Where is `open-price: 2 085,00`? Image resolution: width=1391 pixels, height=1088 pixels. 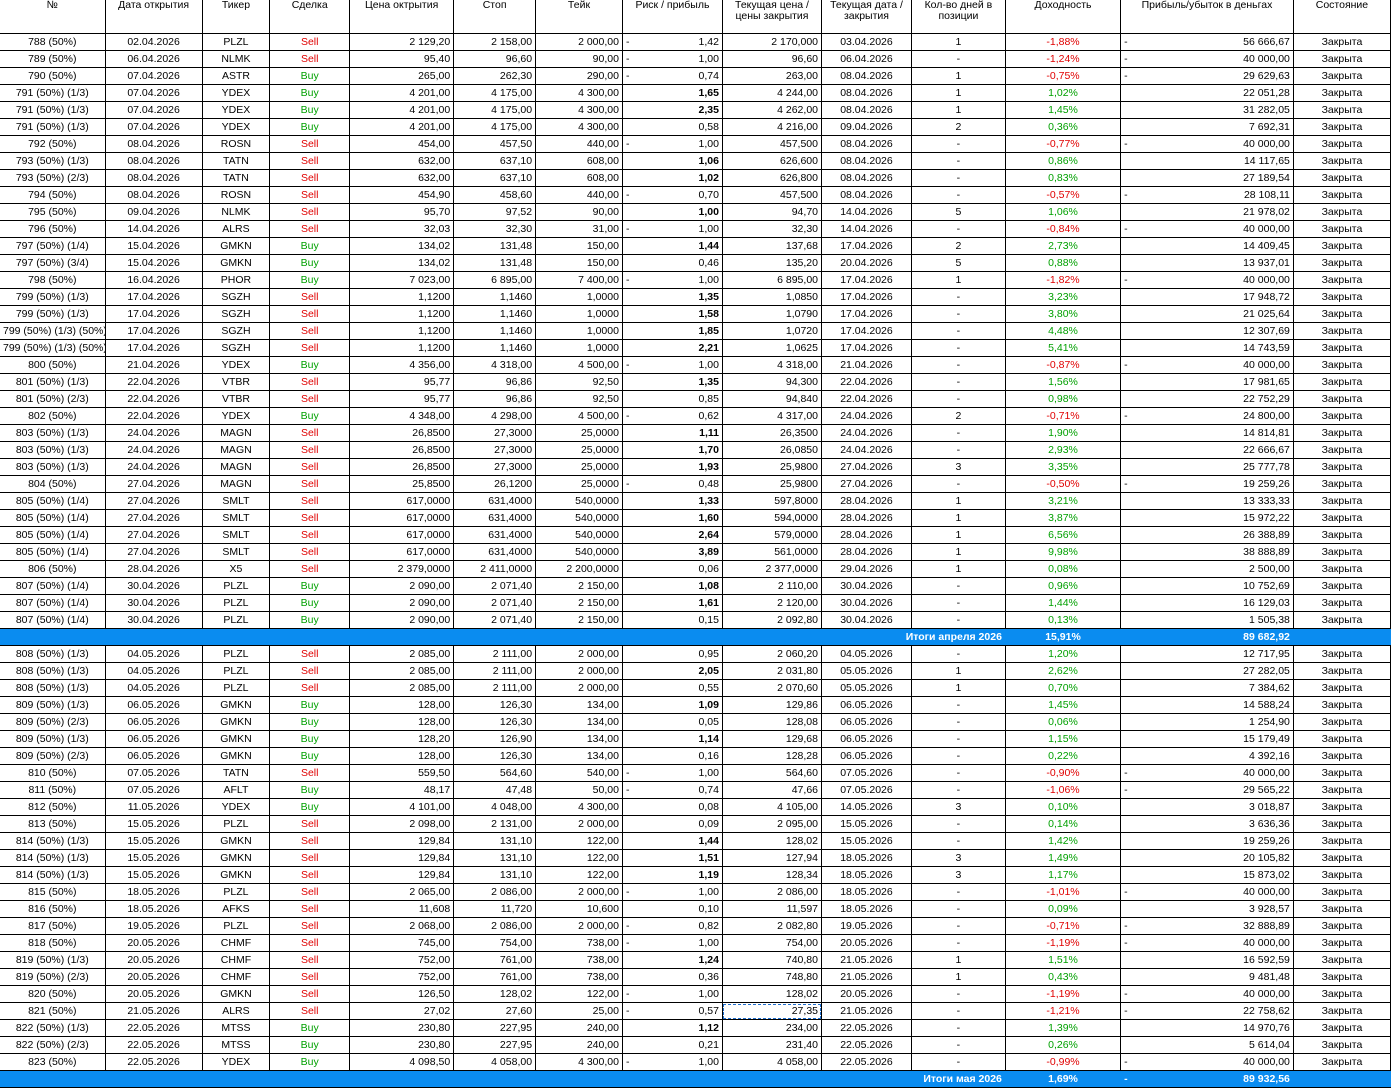
open-price: 2 085,00 is located at coordinates (402, 688).